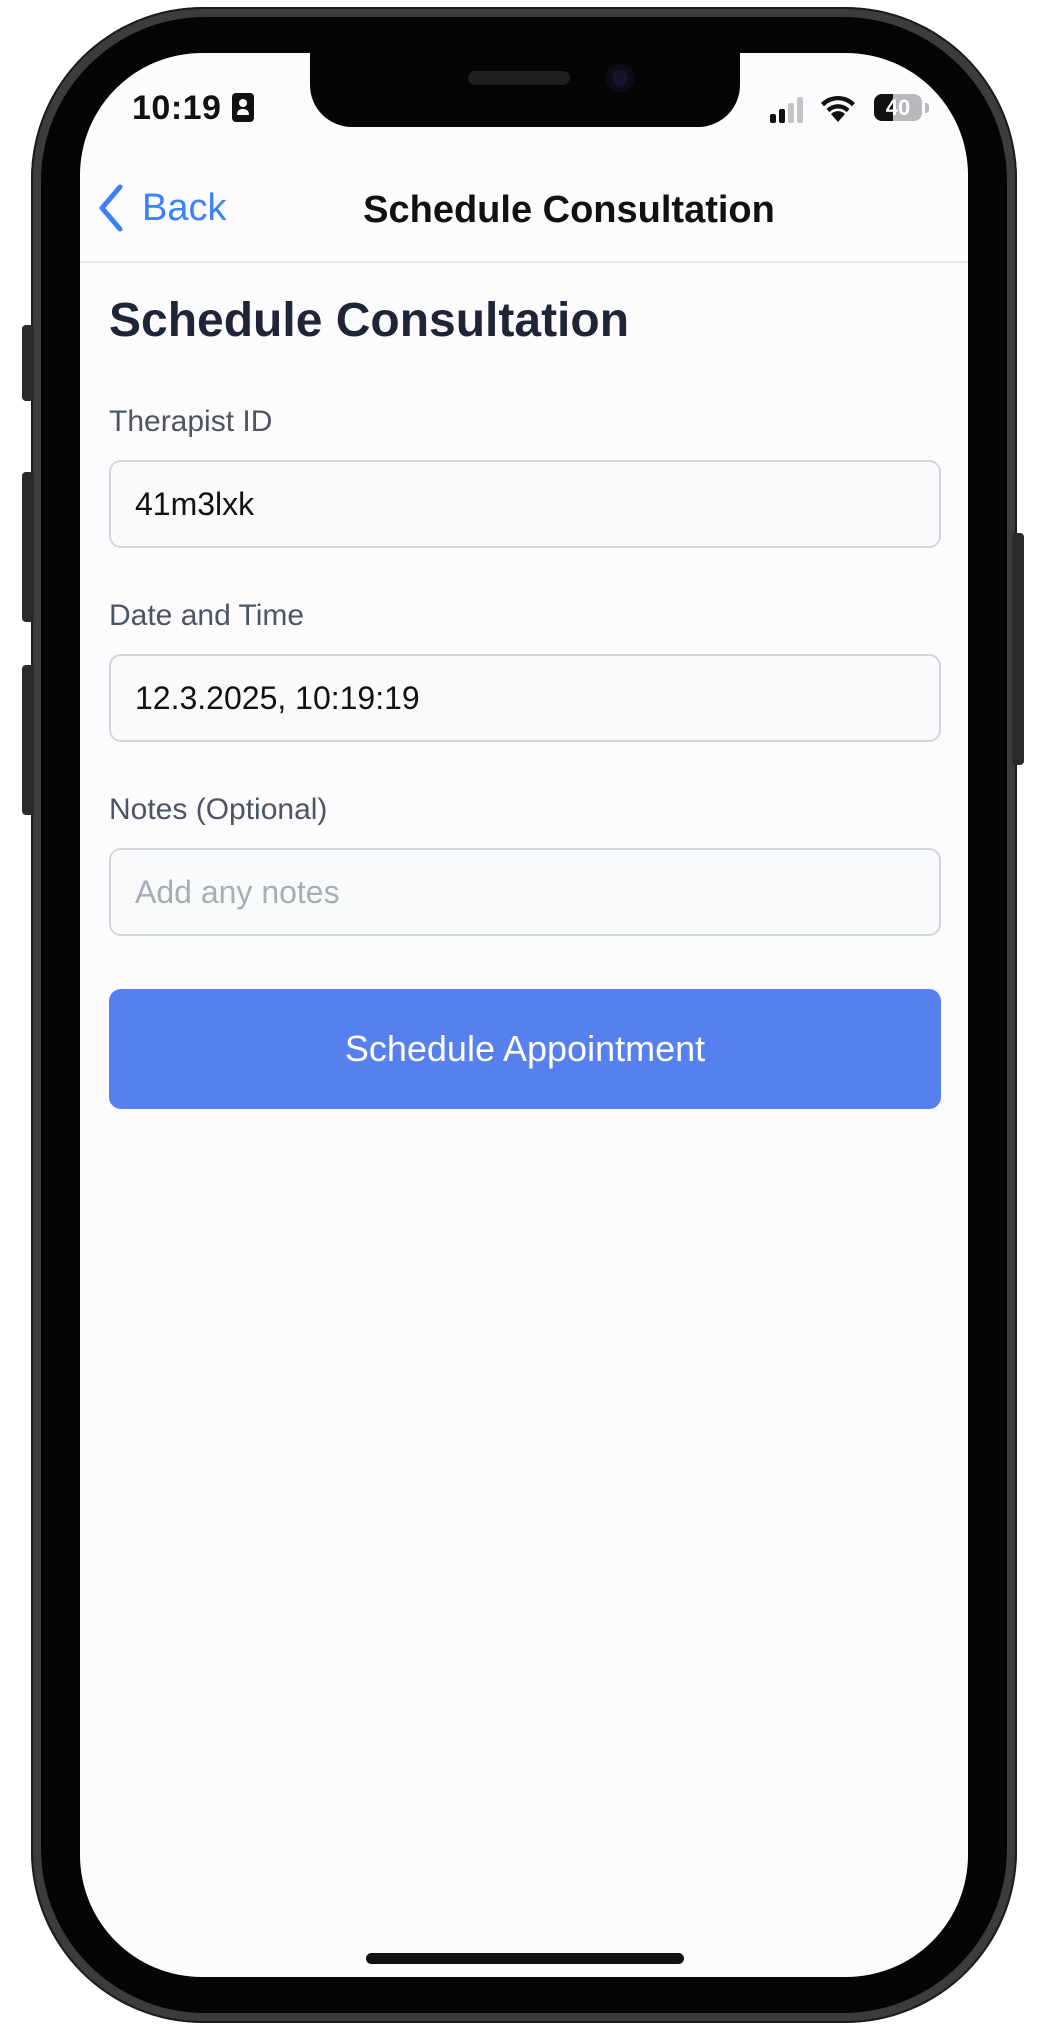 The image size is (1042, 2030). Describe the element at coordinates (28, 740) in the screenshot. I see `volume-down-button` at that location.